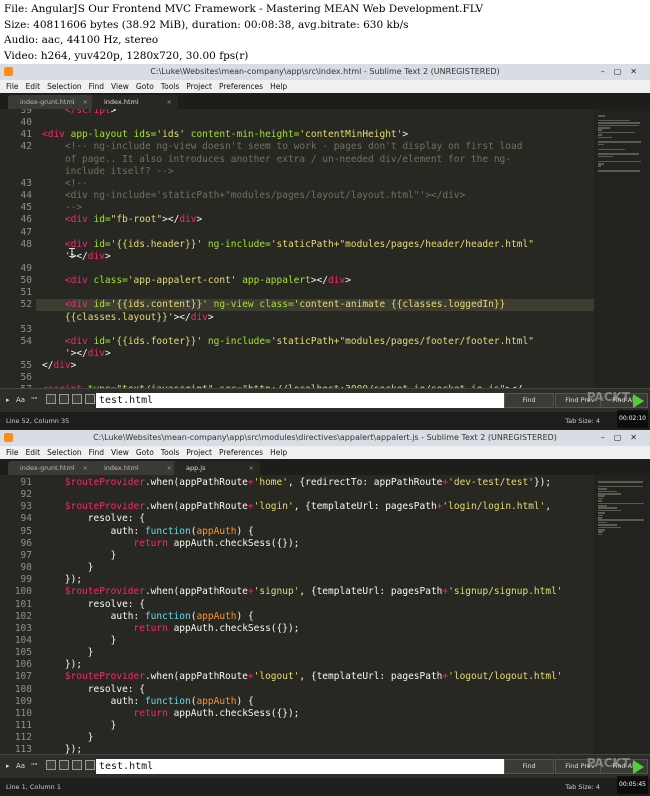  I want to click on code-token: ', so click(56, 353).